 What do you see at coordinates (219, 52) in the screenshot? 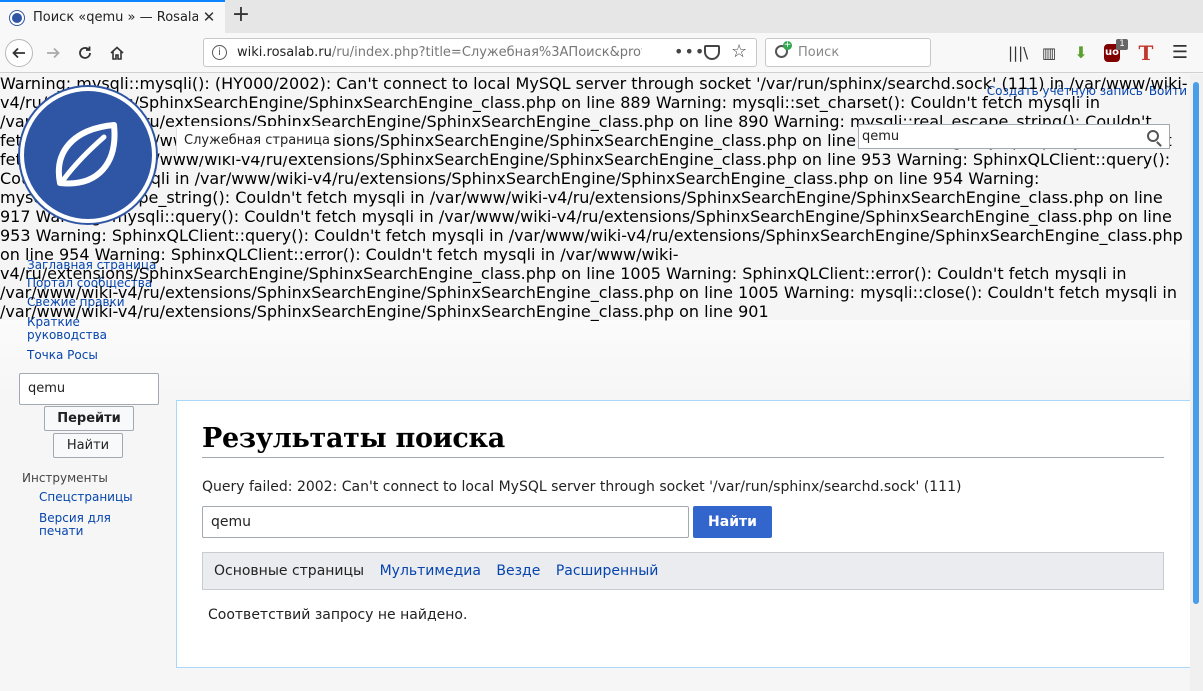
I see `info-icon: i` at bounding box center [219, 52].